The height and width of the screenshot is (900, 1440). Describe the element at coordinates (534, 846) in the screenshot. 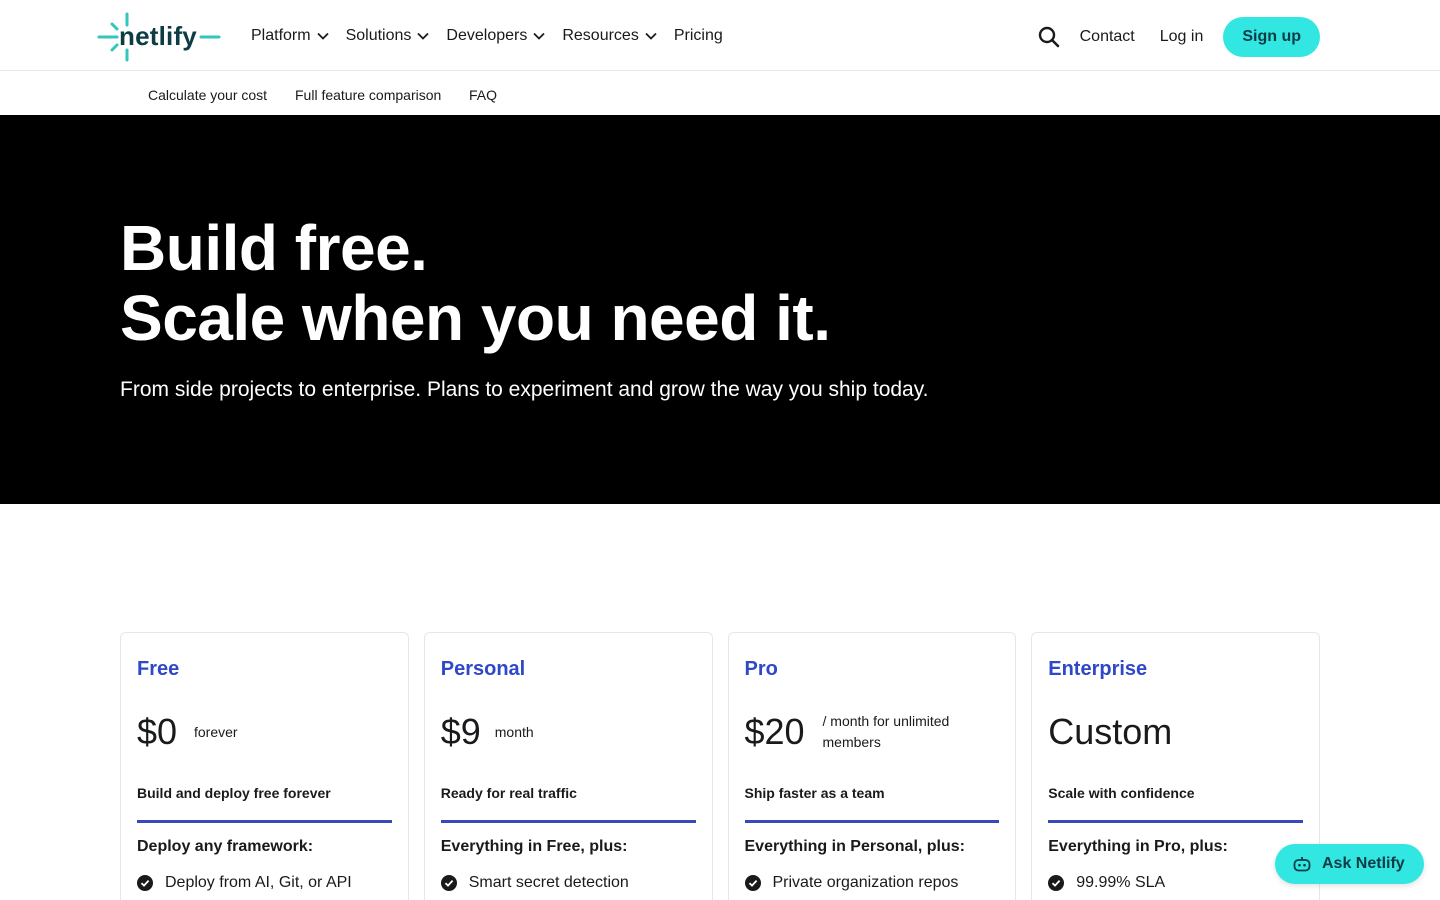

I see `plan-features-heading: Everything in Free, plus:` at that location.